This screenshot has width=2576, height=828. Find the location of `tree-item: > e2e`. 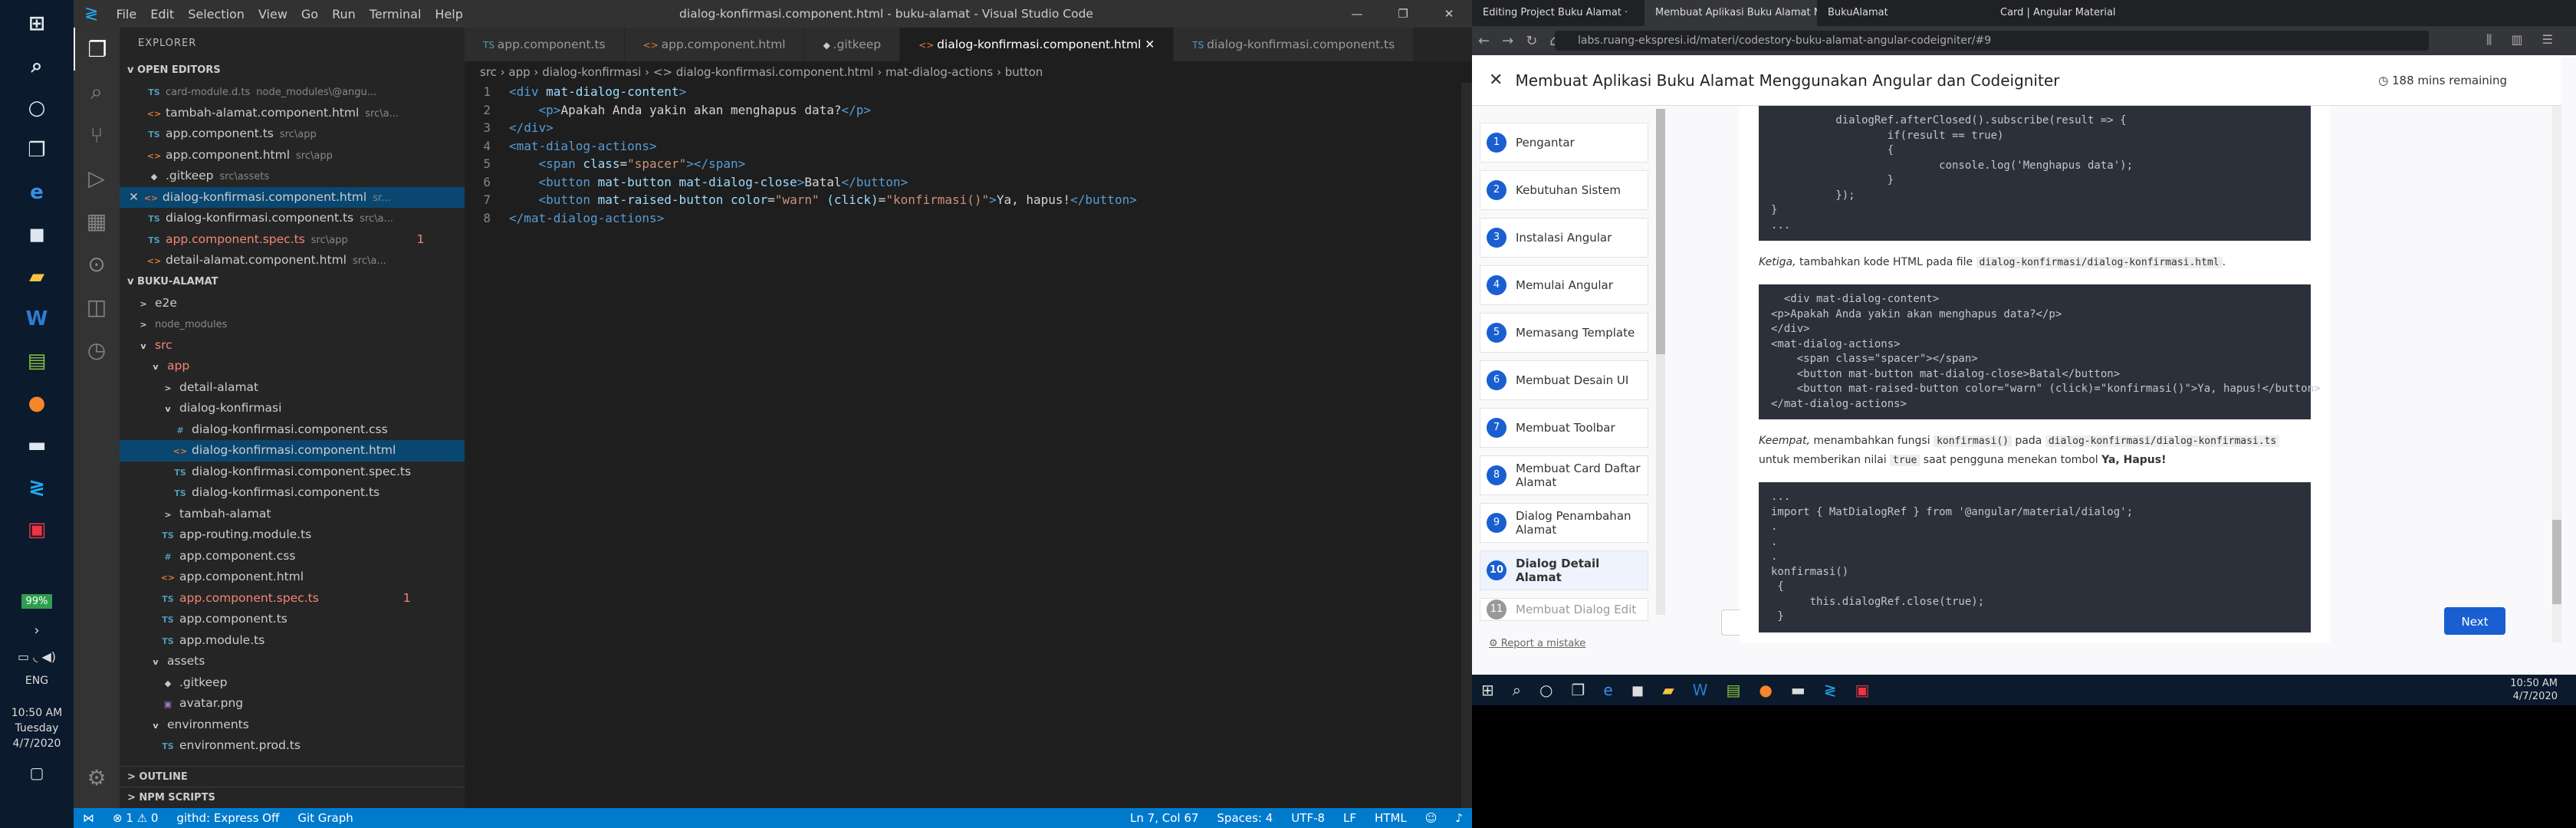

tree-item: > e2e is located at coordinates (293, 303).